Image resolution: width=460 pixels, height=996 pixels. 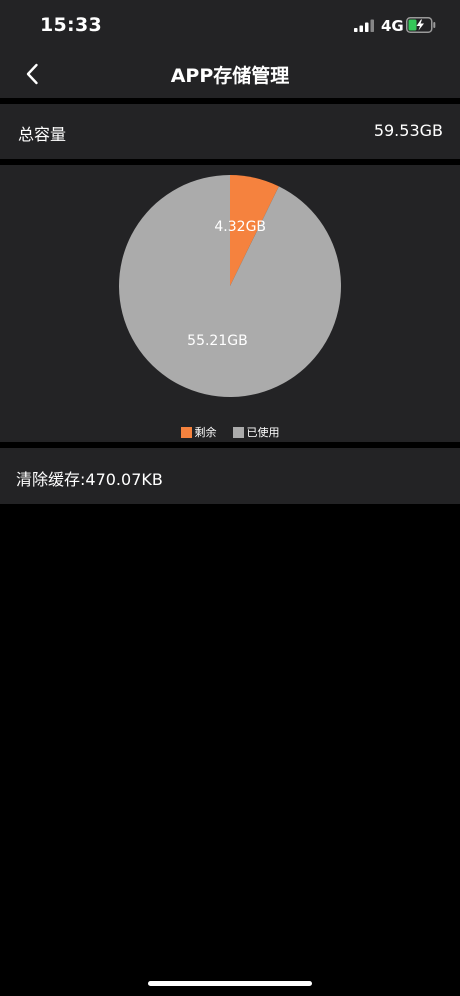 What do you see at coordinates (230, 983) in the screenshot?
I see `home-indicator` at bounding box center [230, 983].